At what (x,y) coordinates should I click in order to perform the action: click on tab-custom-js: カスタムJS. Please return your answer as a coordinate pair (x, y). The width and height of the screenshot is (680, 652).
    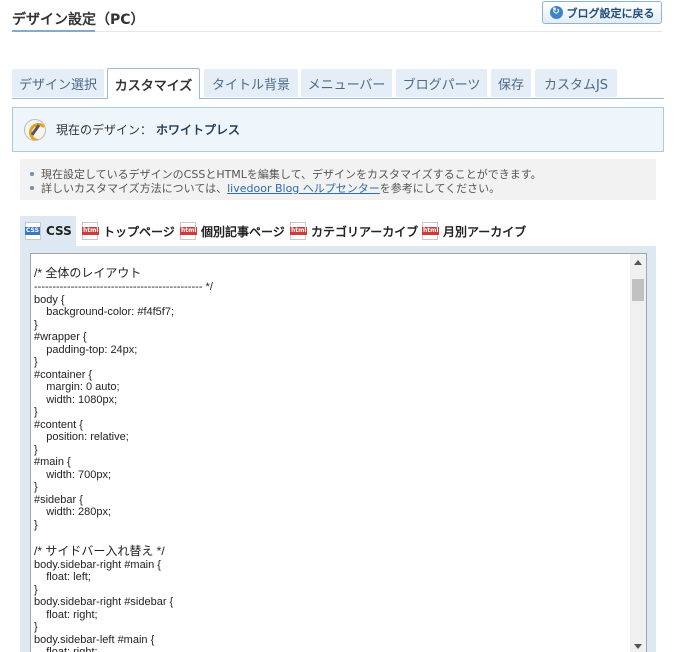
    Looking at the image, I should click on (576, 83).